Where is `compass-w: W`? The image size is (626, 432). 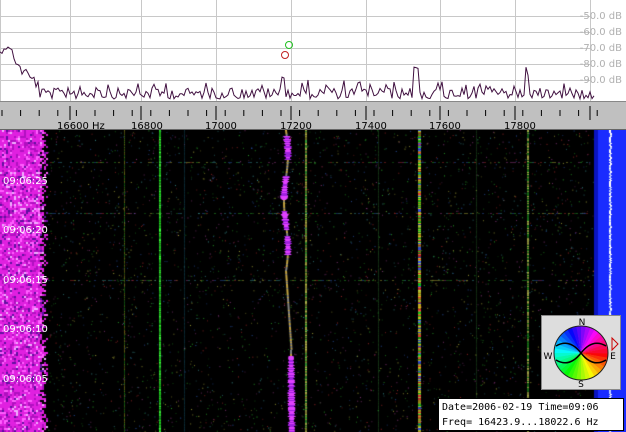 compass-w: W is located at coordinates (548, 357).